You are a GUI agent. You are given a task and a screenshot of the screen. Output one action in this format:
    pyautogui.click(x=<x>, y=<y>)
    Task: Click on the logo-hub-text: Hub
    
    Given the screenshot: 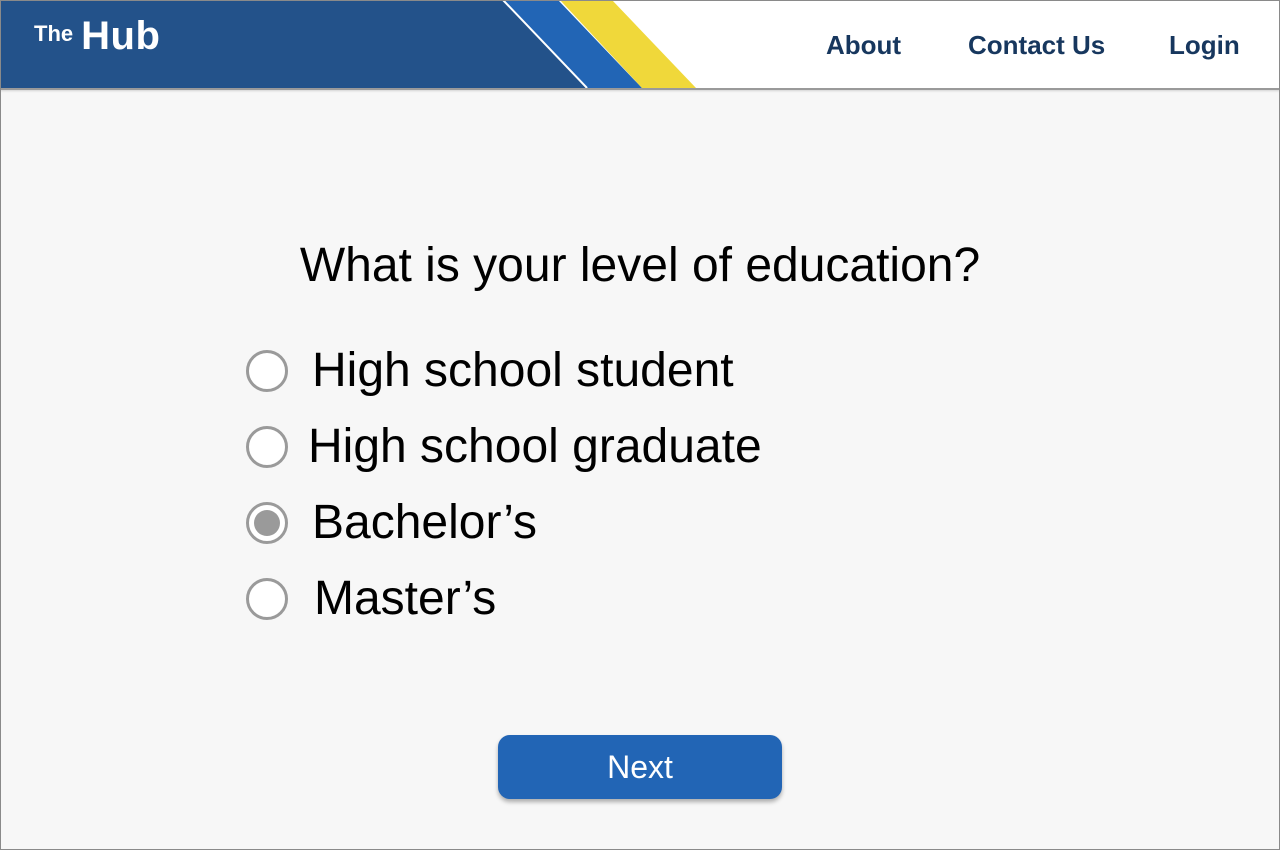 What is the action you would take?
    pyautogui.click(x=121, y=36)
    